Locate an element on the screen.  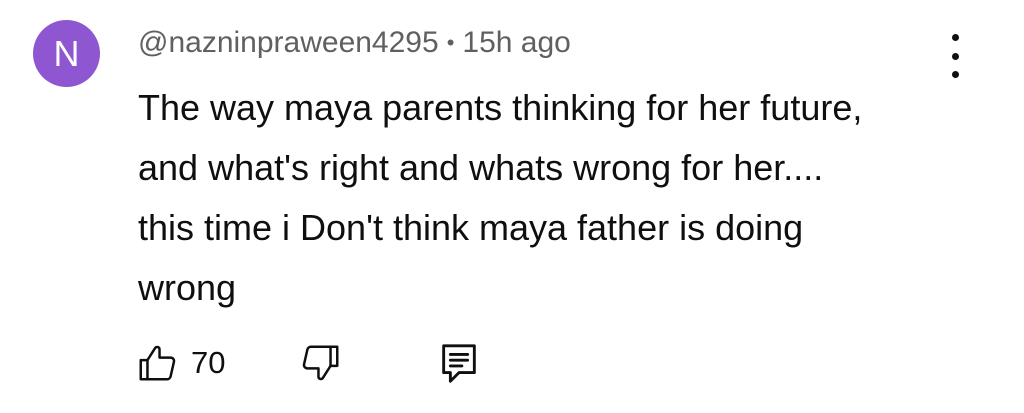
author-handle: @nazninpraween4295 is located at coordinates (288, 43).